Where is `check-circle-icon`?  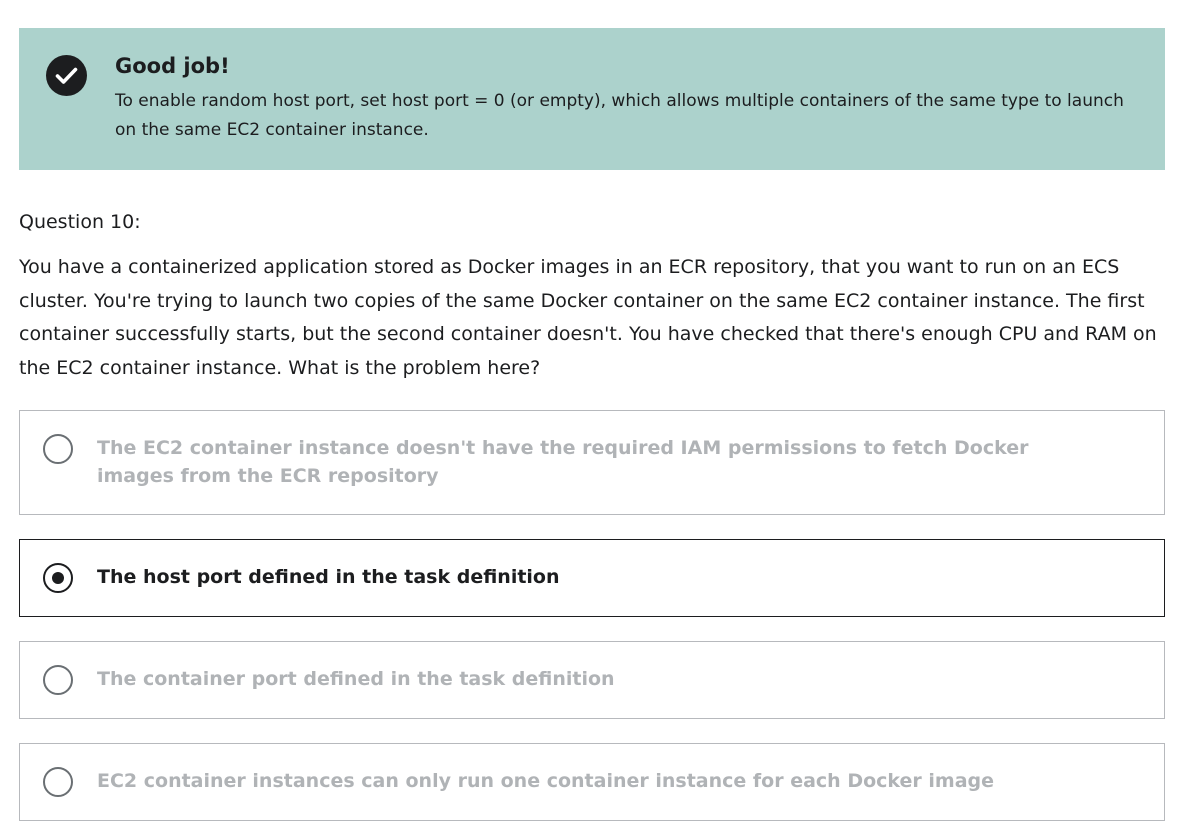 check-circle-icon is located at coordinates (66, 75).